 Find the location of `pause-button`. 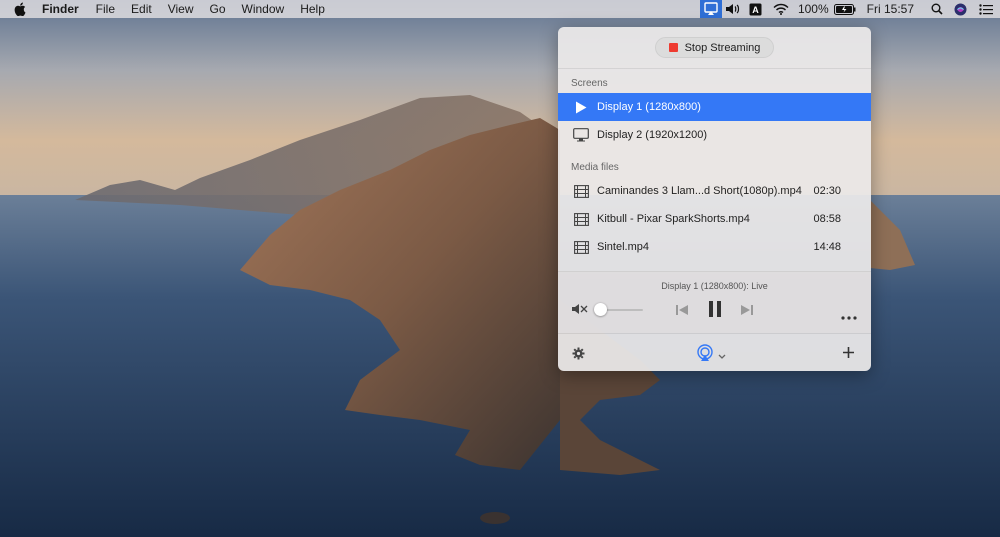

pause-button is located at coordinates (715, 311).